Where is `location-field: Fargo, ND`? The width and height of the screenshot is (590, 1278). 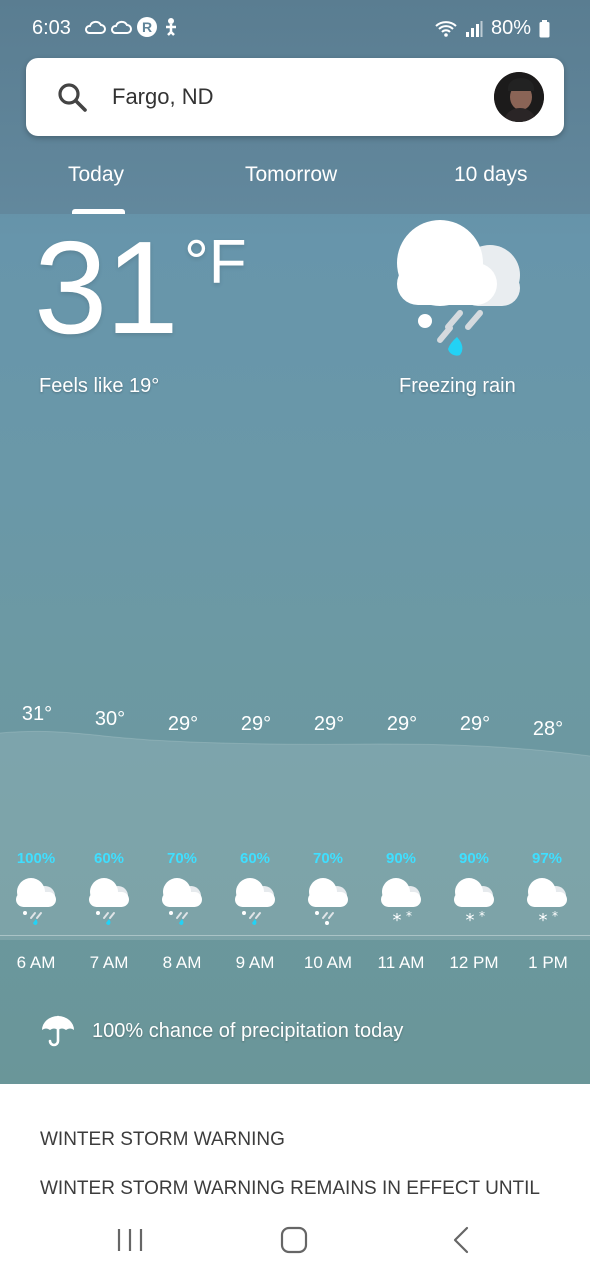
location-field: Fargo, ND is located at coordinates (162, 97).